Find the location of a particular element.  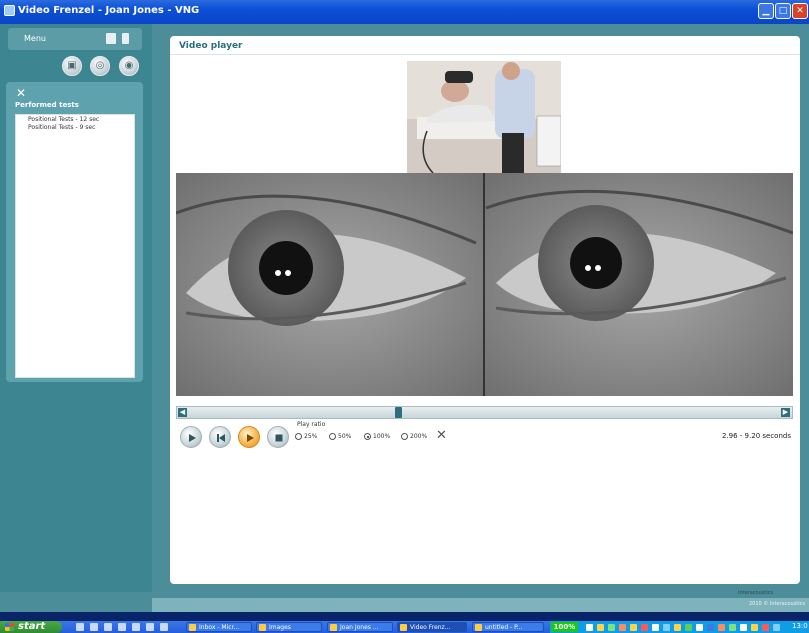

time-readout: 2.96 - 9.20 seconds is located at coordinates (756, 436).